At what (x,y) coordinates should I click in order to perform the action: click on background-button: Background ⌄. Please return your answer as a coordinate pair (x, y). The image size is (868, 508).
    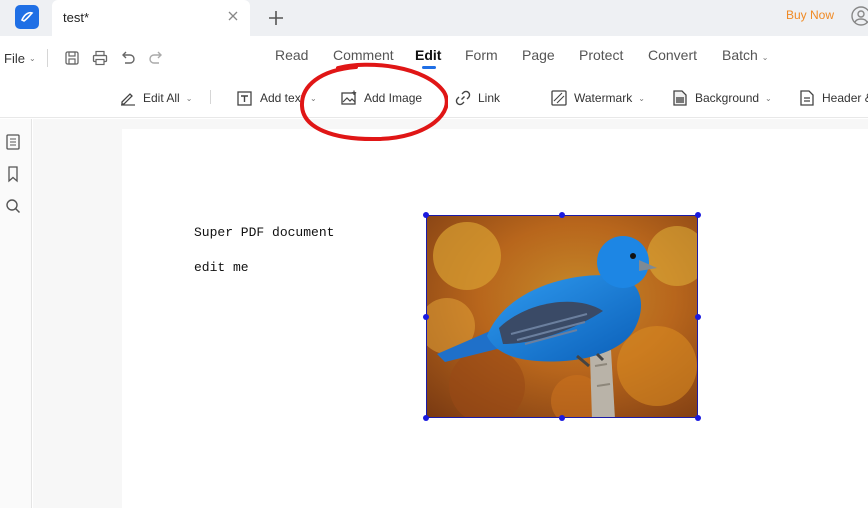
    Looking at the image, I should click on (721, 98).